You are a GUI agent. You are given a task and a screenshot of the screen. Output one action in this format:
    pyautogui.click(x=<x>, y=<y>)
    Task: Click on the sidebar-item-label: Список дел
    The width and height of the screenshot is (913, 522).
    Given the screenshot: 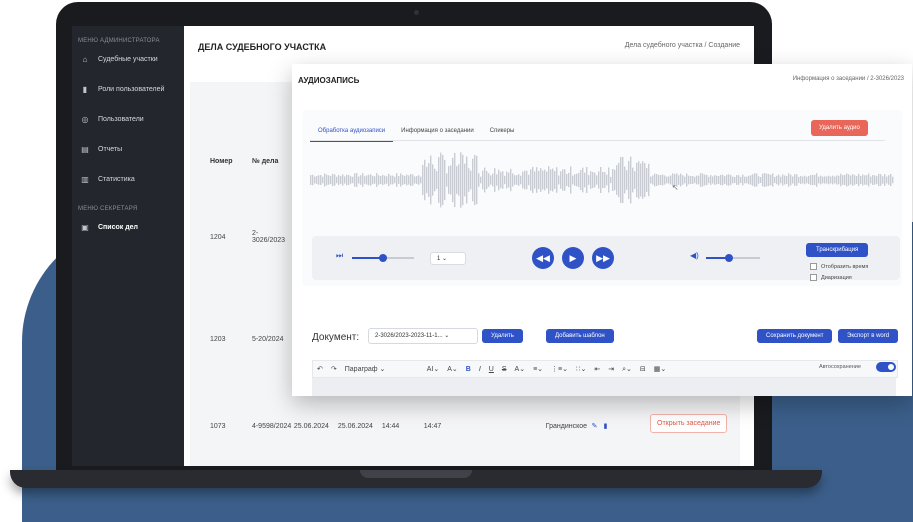 What is the action you would take?
    pyautogui.click(x=118, y=227)
    